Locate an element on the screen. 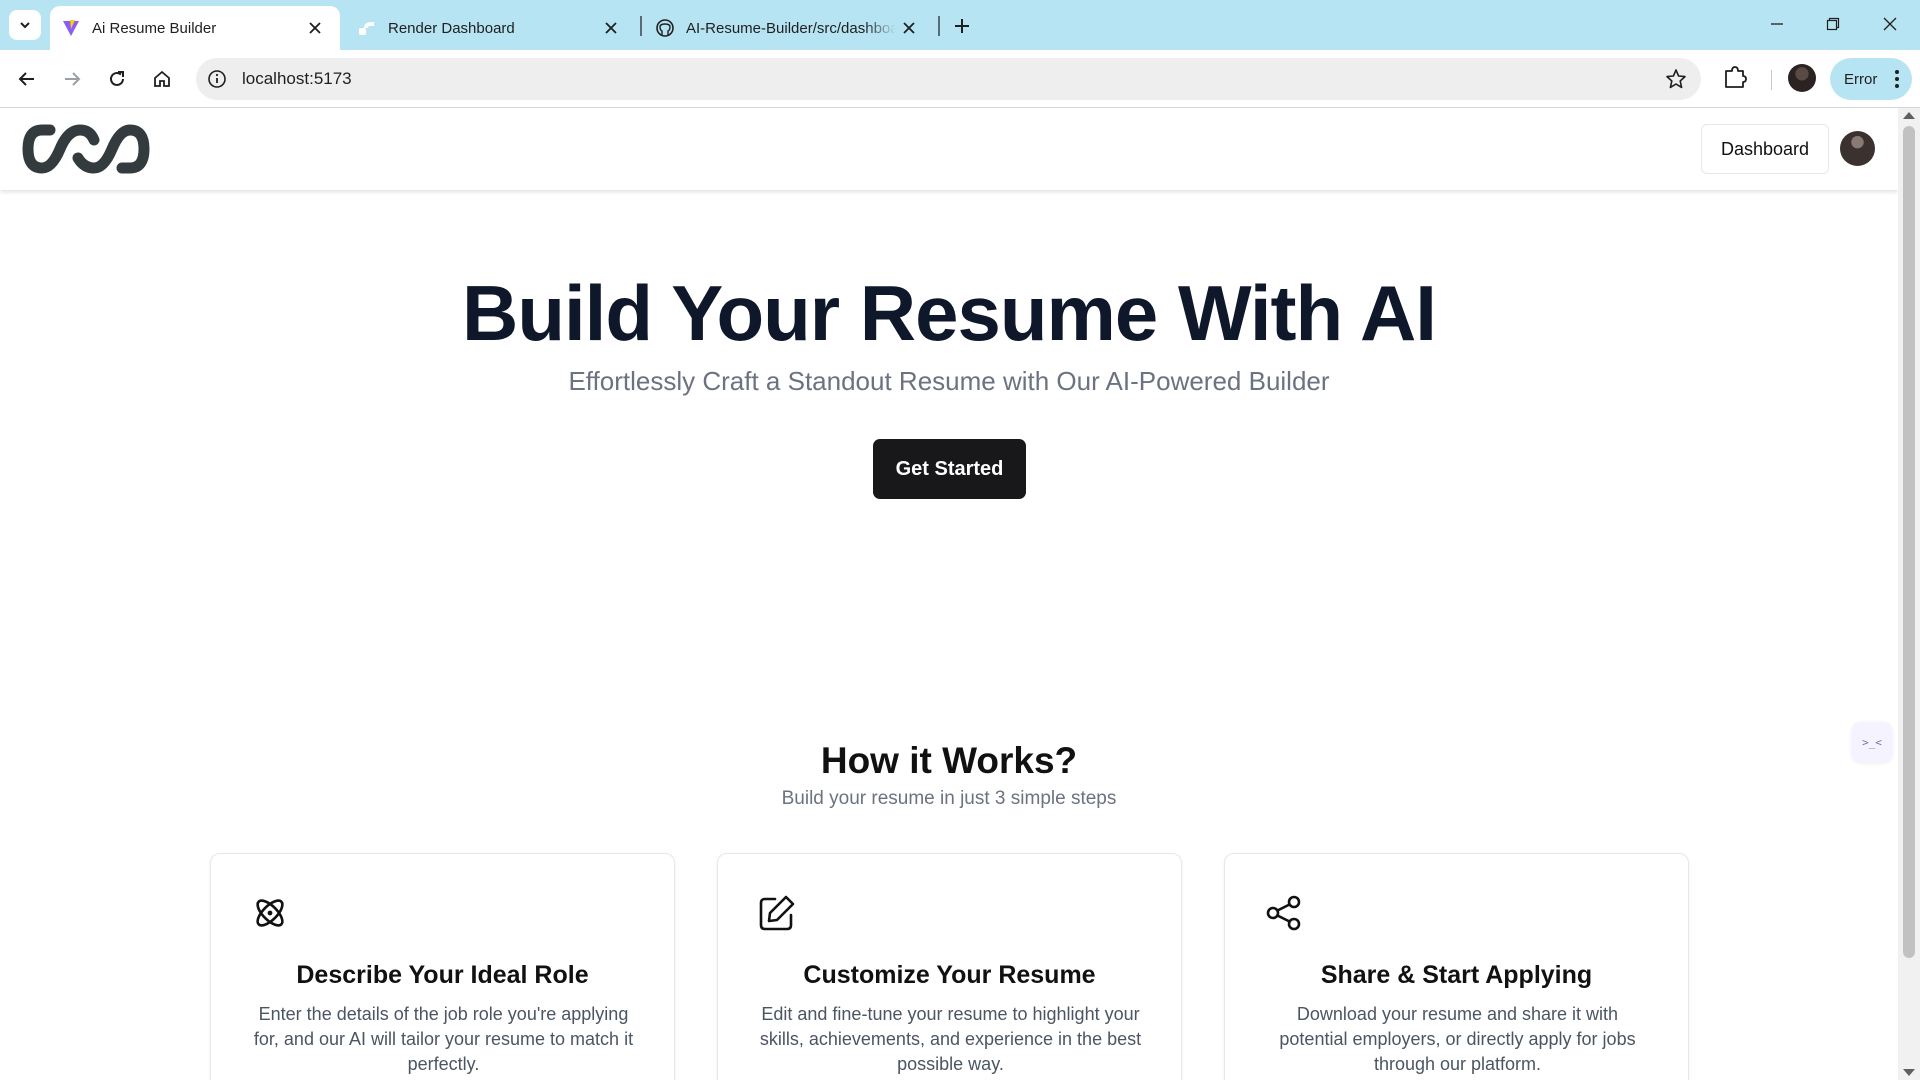  close-window-button is located at coordinates (1890, 24).